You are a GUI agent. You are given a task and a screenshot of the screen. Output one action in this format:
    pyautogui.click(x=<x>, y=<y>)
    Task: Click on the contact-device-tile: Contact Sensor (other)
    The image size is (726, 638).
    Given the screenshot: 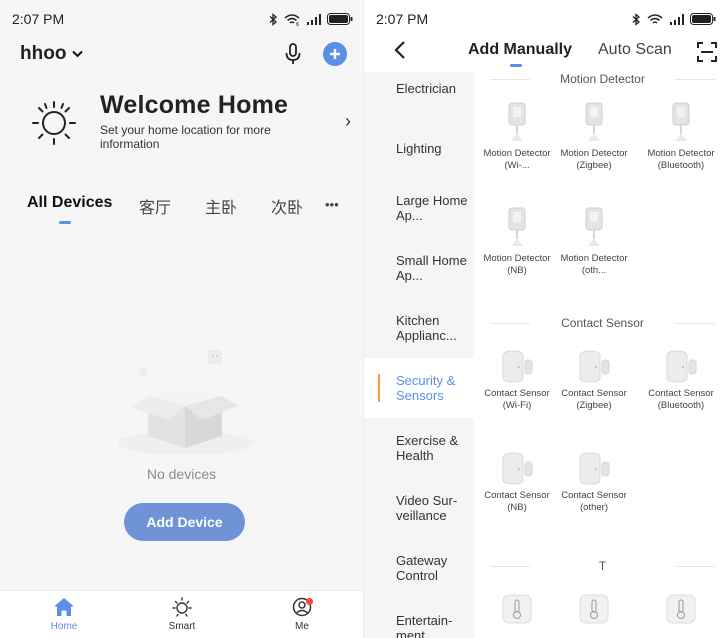 What is the action you would take?
    pyautogui.click(x=594, y=481)
    